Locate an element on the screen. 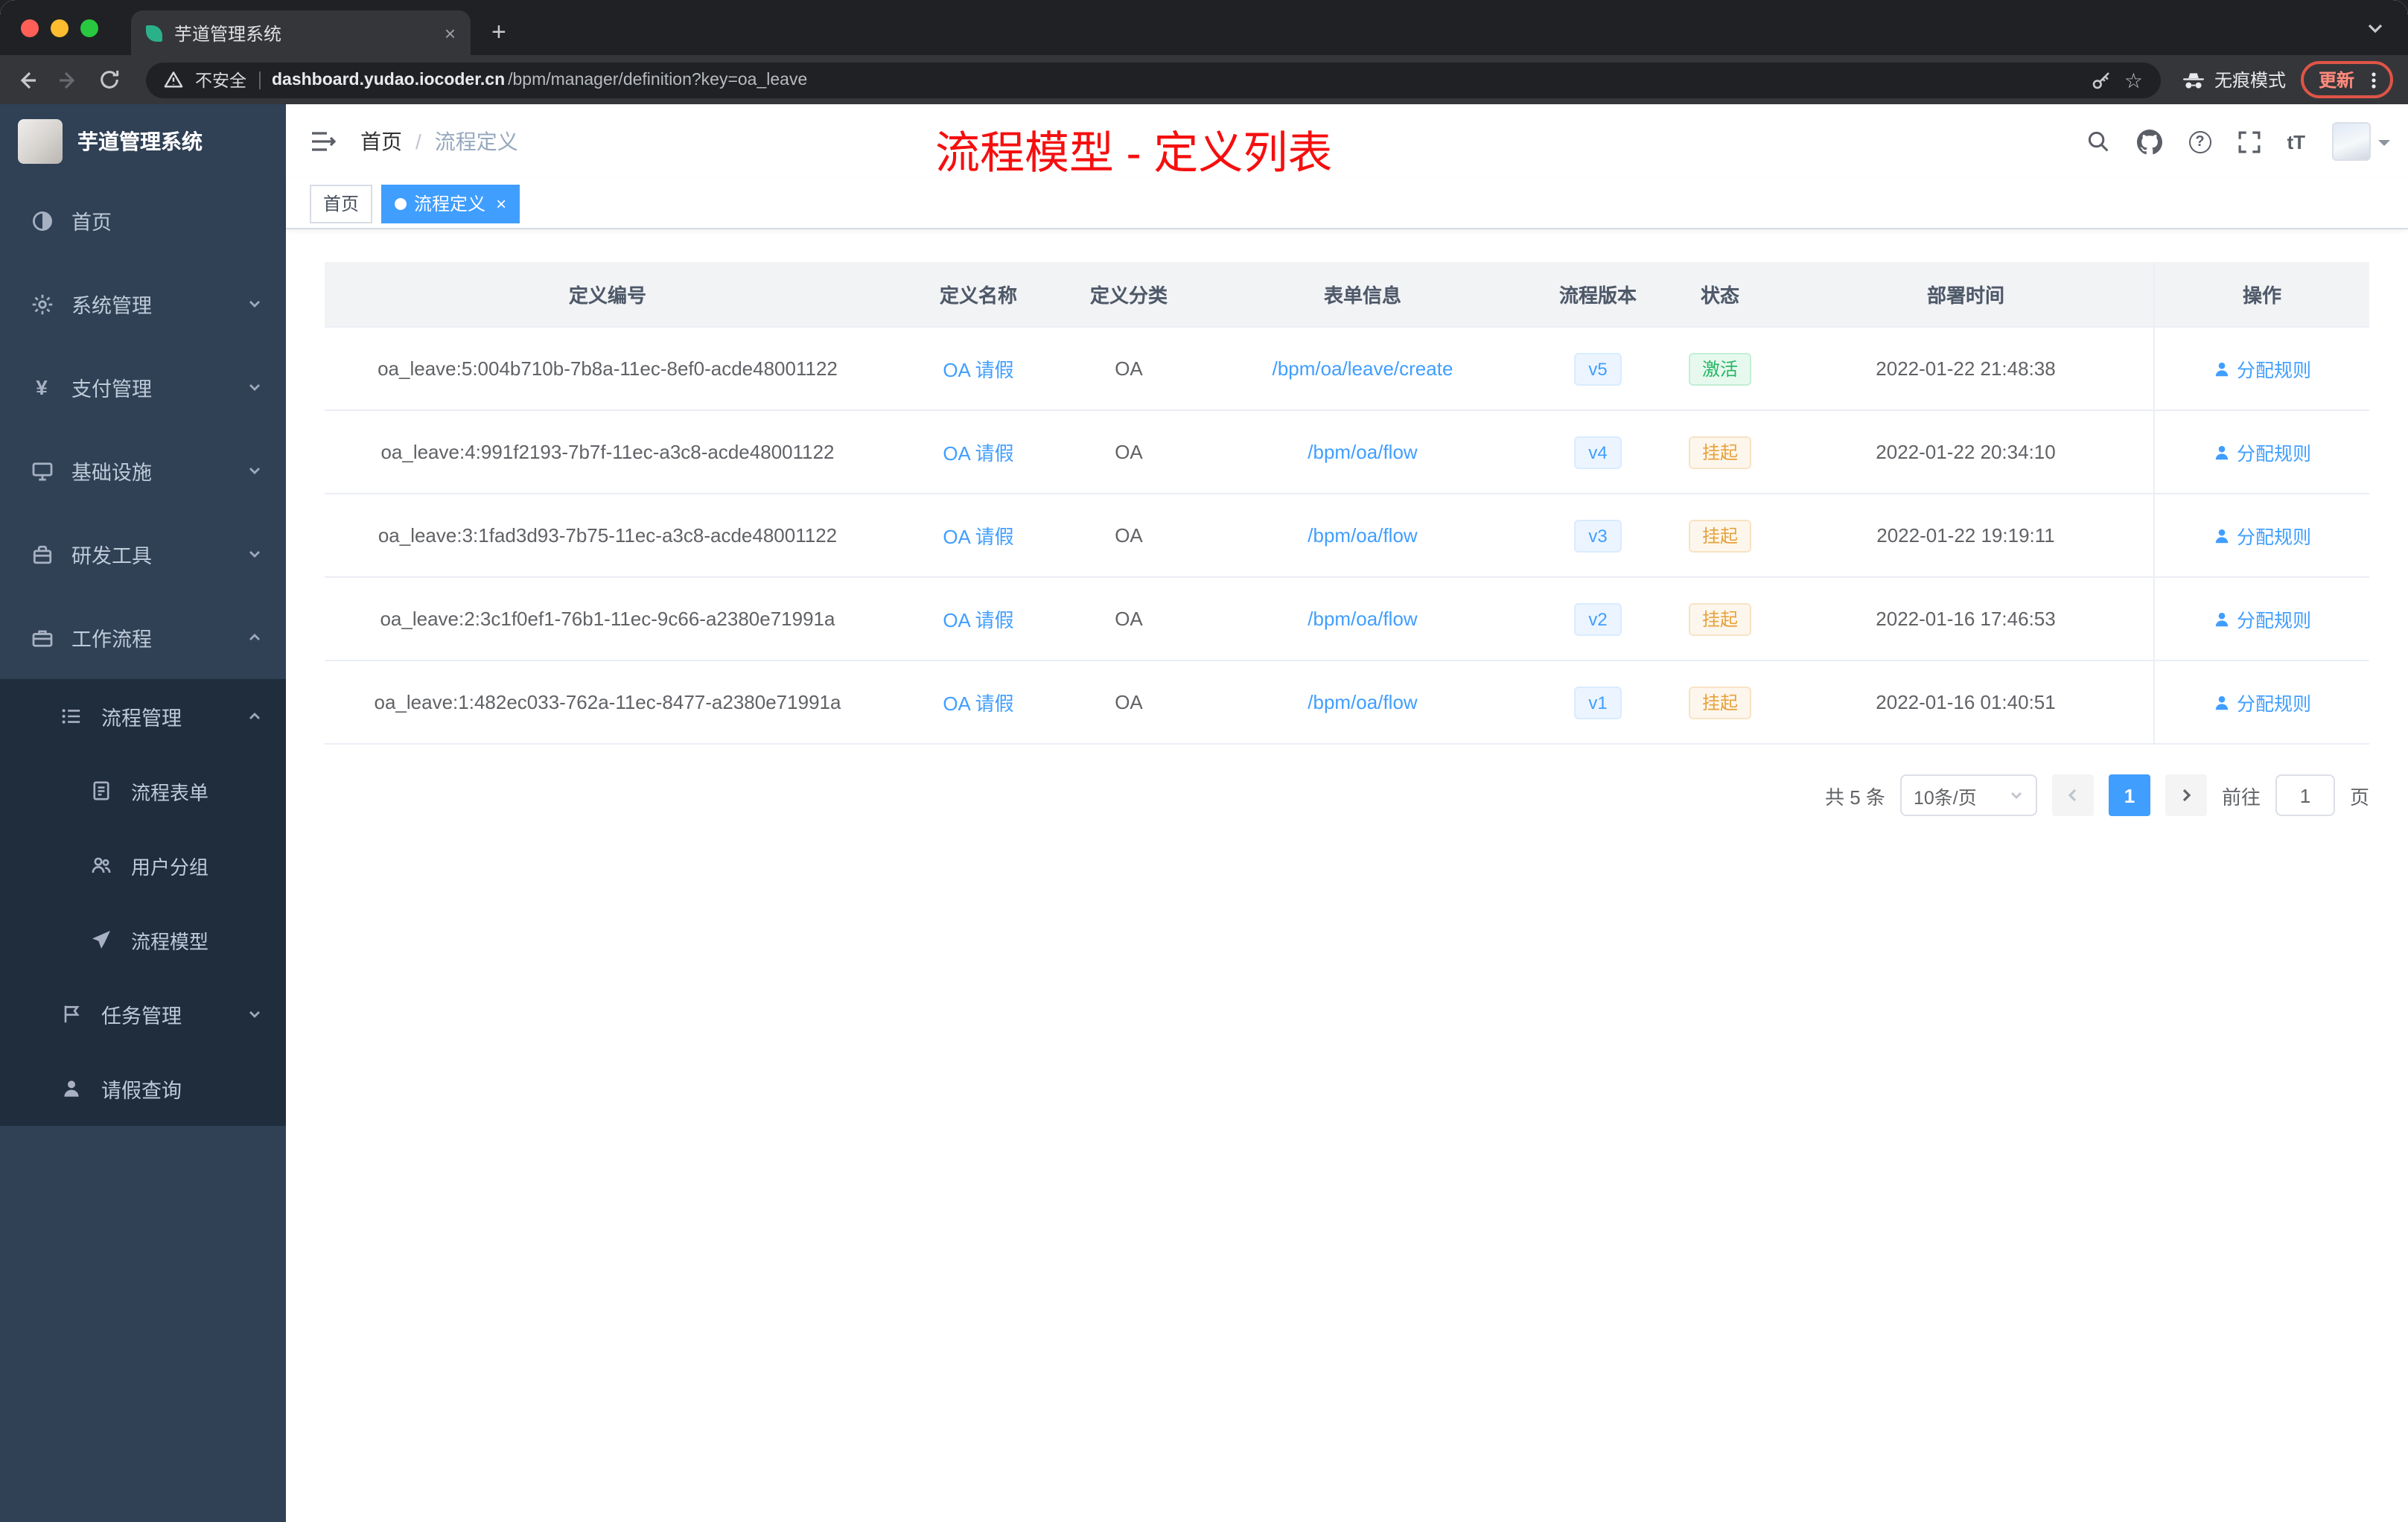 Image resolution: width=2408 pixels, height=1522 pixels. tag-close-icon: × is located at coordinates (501, 203).